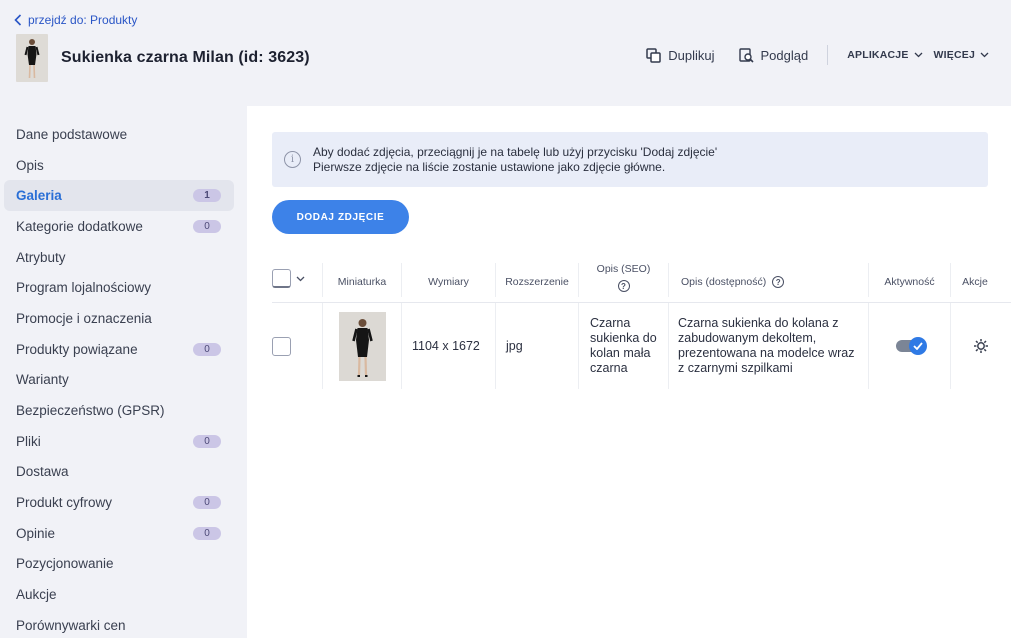 The height and width of the screenshot is (638, 1011). I want to click on sidebar-item: Pozycjonowanie, so click(119, 564).